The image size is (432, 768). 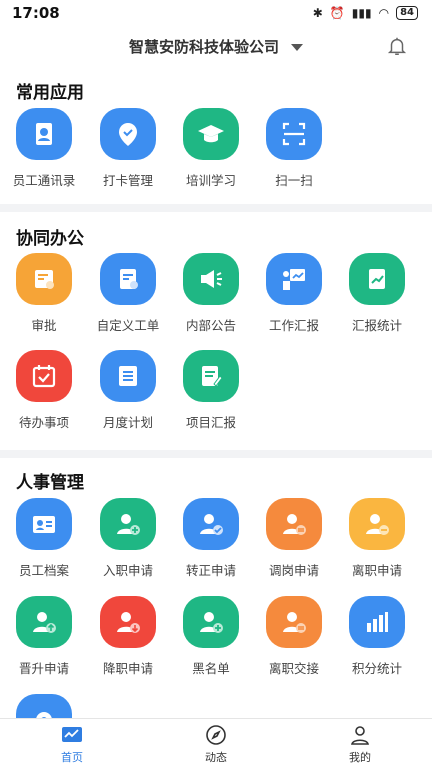 I want to click on app-label: 调岗申请, so click(x=293, y=570).